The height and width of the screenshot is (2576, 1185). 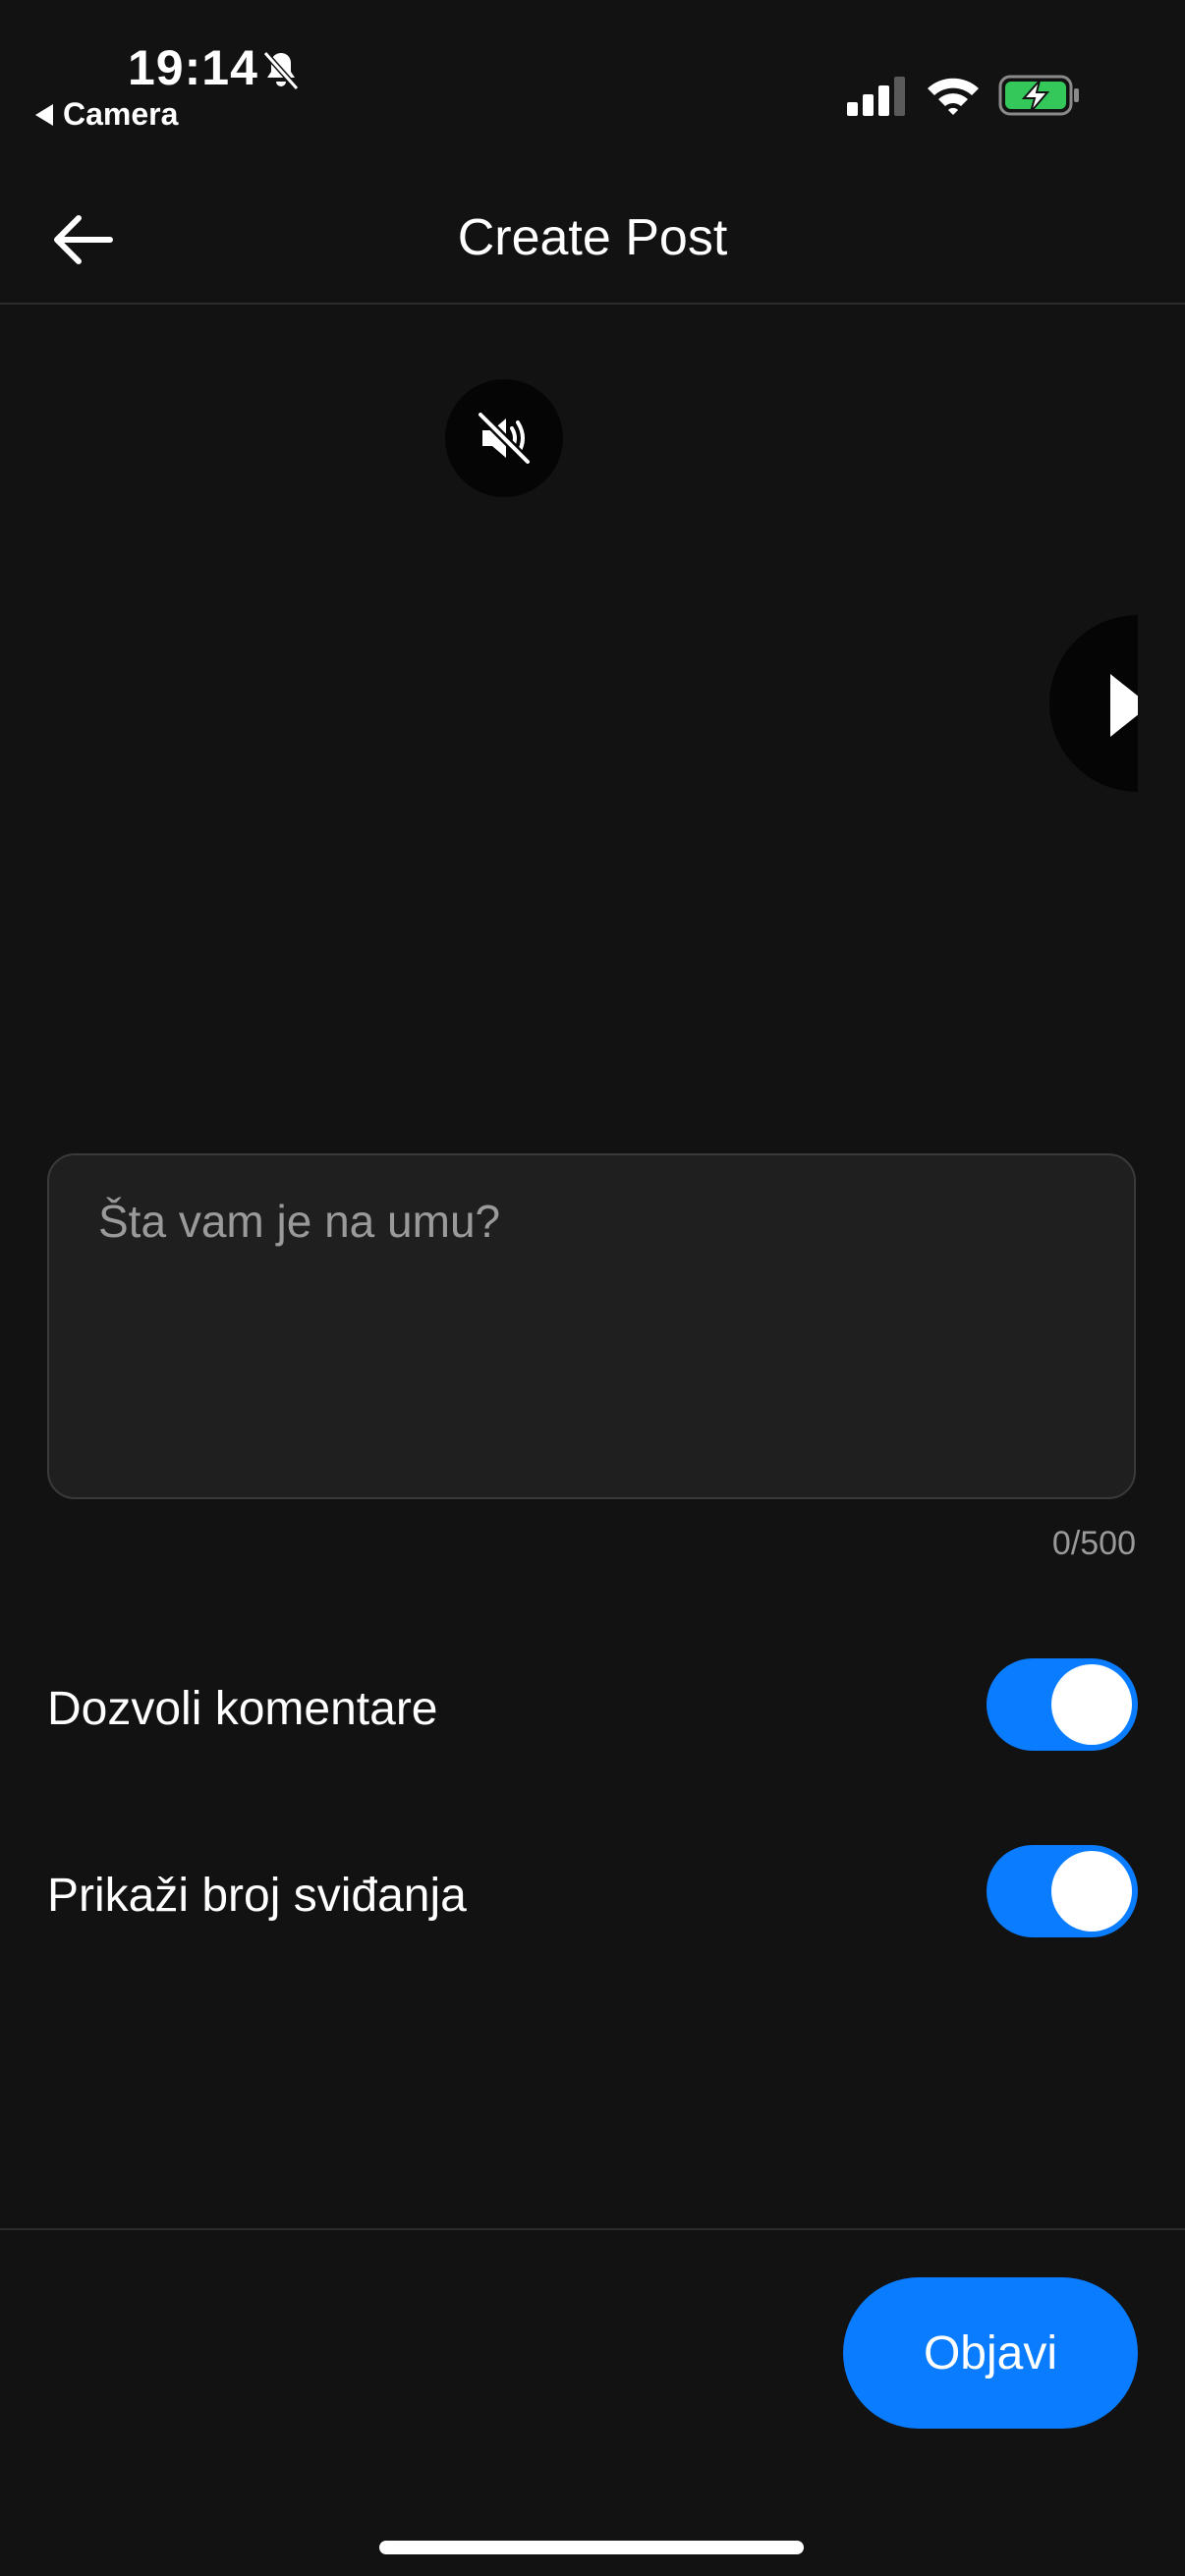 What do you see at coordinates (876, 96) in the screenshot?
I see `cellular-signal-icon` at bounding box center [876, 96].